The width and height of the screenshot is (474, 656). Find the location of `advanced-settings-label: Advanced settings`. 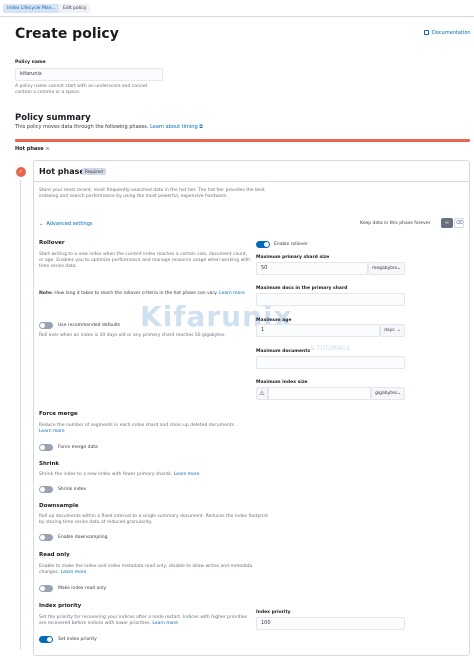

advanced-settings-label: Advanced settings is located at coordinates (69, 224).